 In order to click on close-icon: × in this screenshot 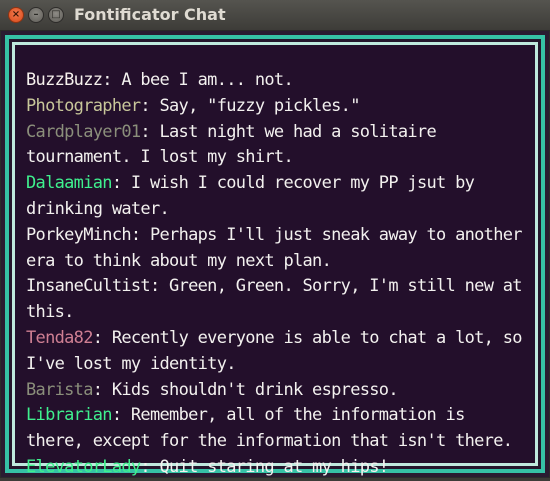, I will do `click(16, 14)`.